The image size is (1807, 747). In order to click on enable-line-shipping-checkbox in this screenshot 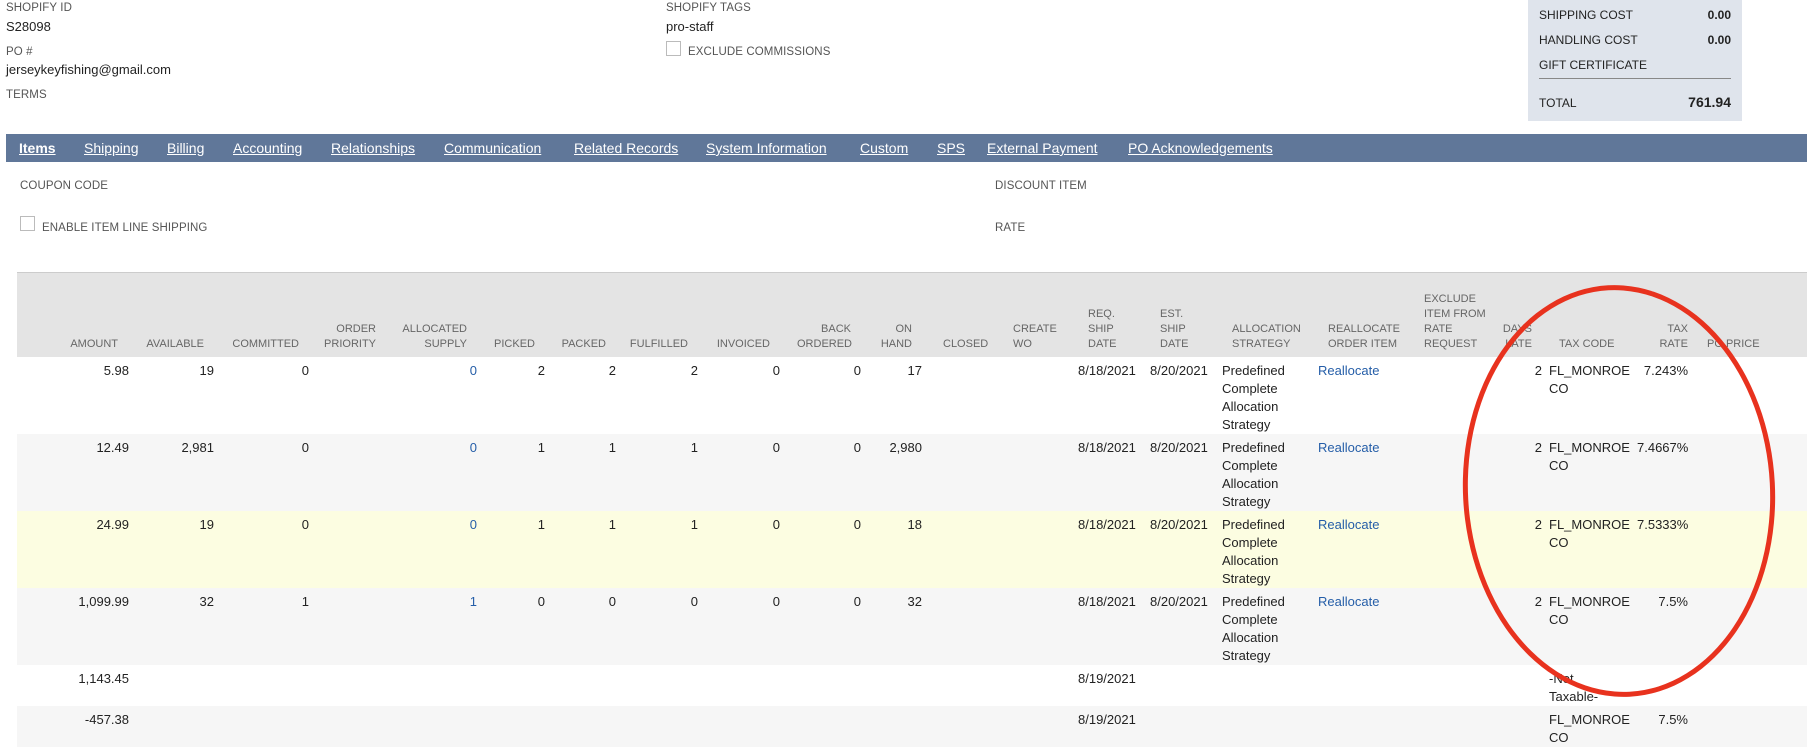, I will do `click(27, 223)`.